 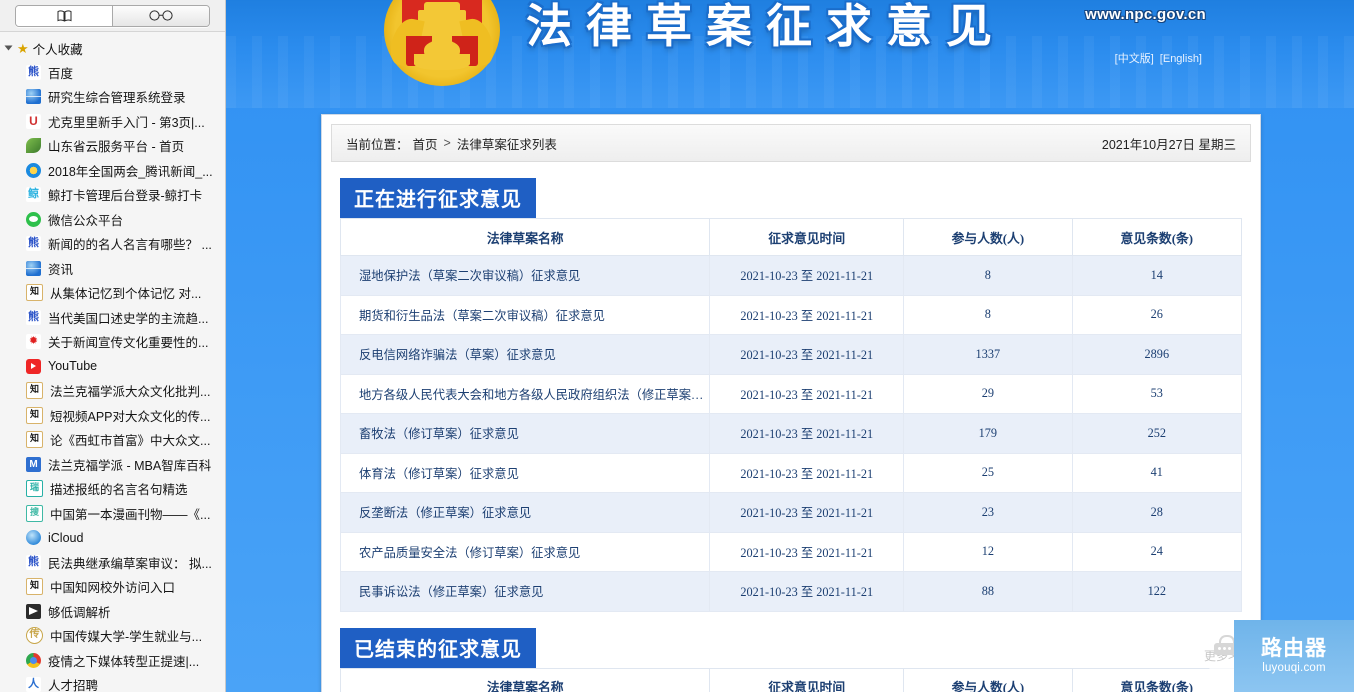 What do you see at coordinates (112, 195) in the screenshot?
I see `bookmark-item: 鲸鲸打卡管理后台登录-鲸打卡` at bounding box center [112, 195].